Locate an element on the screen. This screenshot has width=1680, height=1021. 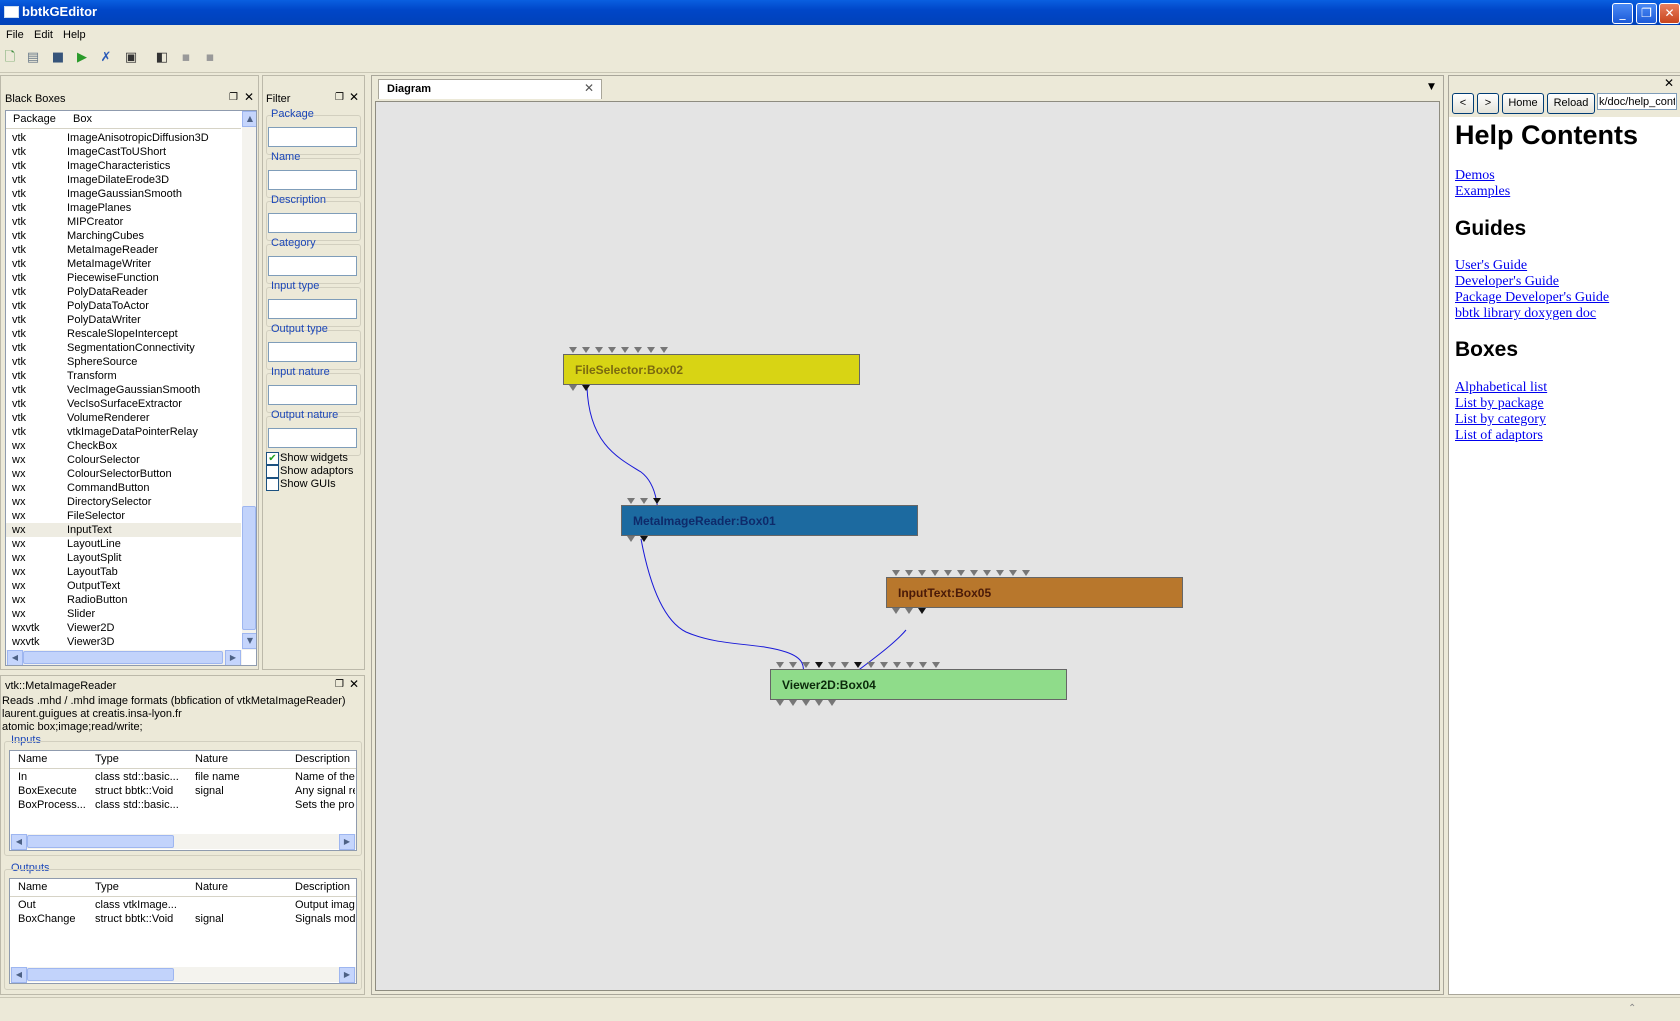
list-item: vtk PolyDataToActor is located at coordinates (123, 306).